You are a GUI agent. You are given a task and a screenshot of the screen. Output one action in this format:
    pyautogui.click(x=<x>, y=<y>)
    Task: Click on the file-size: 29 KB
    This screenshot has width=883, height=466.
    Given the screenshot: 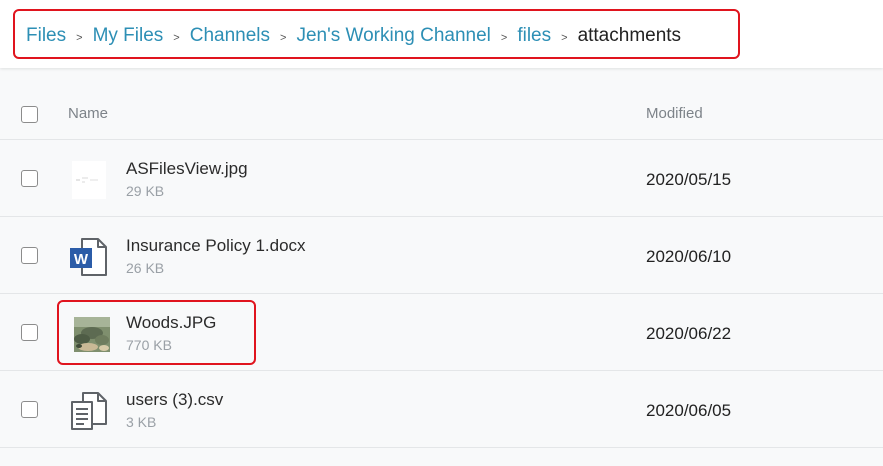 What is the action you would take?
    pyautogui.click(x=145, y=191)
    